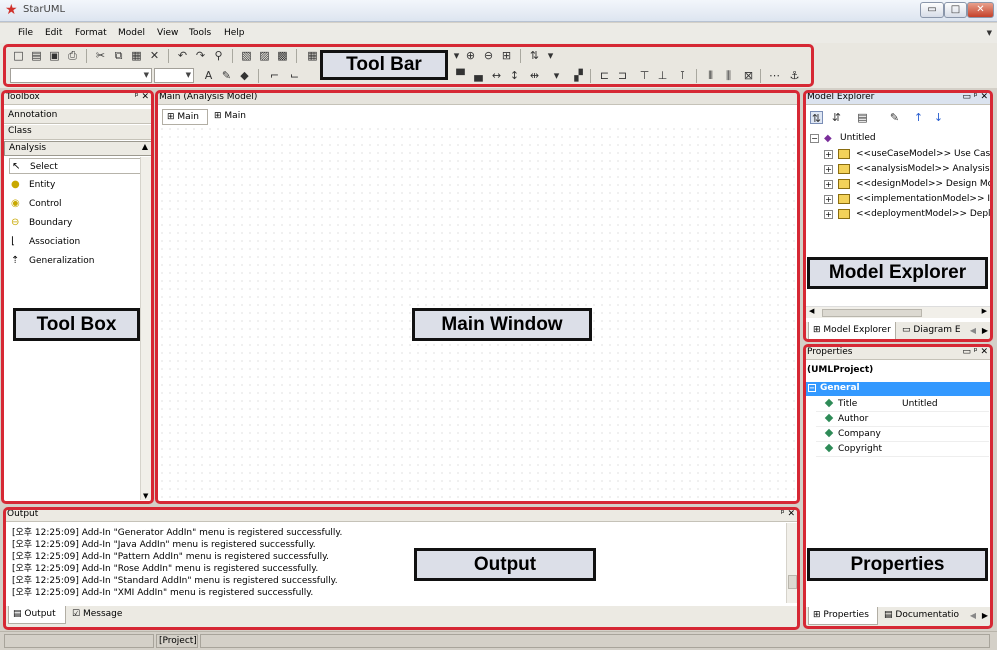  Describe the element at coordinates (788, 514) in the screenshot. I see `pin-close-icon: ᵖ ✕` at that location.